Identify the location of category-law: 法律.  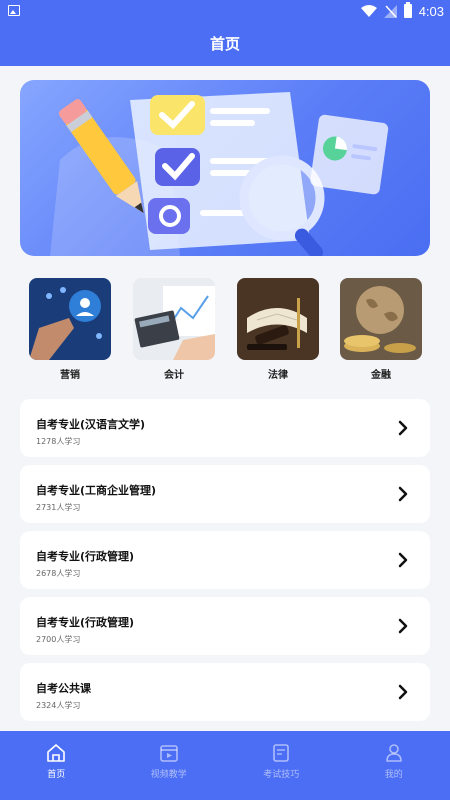
(278, 329).